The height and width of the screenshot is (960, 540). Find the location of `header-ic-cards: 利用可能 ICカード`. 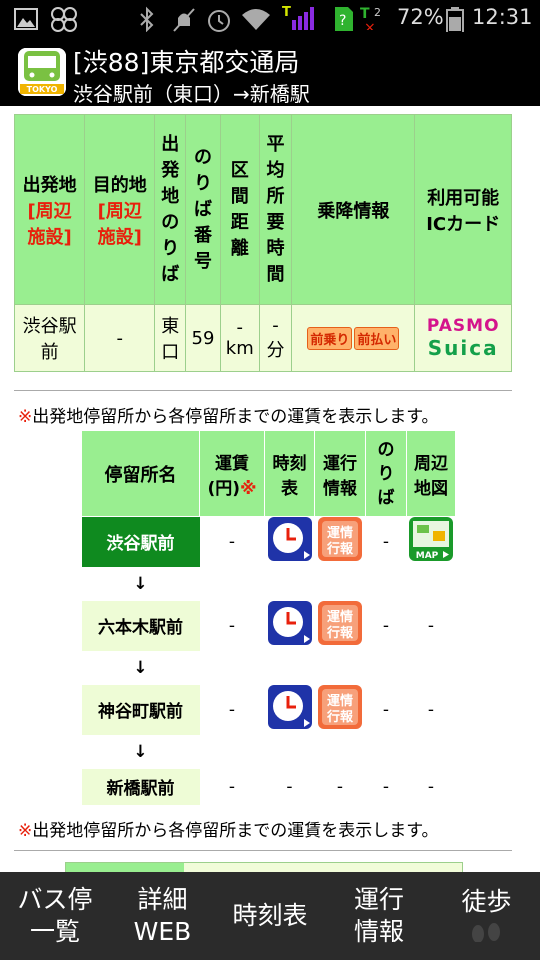

header-ic-cards: 利用可能 ICカード is located at coordinates (463, 209).